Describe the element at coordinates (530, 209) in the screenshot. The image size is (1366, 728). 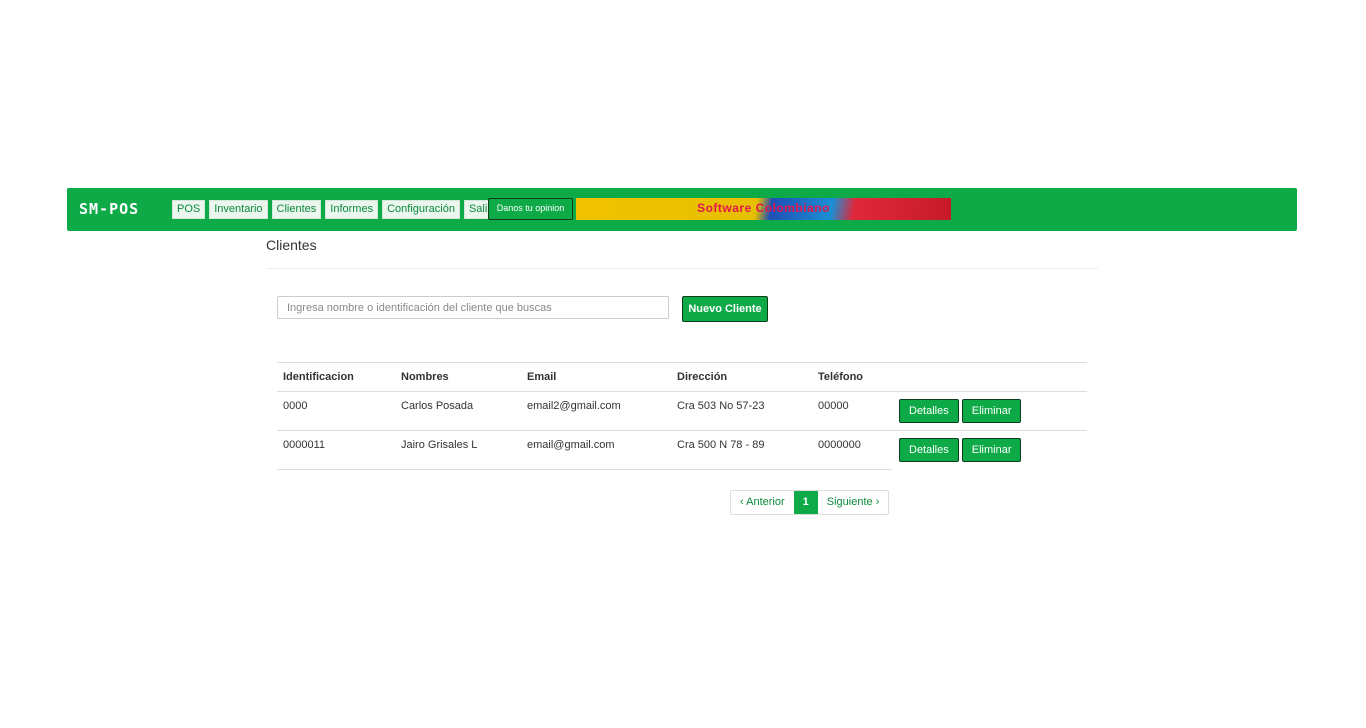
I see `feedback-button: Danos tu opinion` at that location.